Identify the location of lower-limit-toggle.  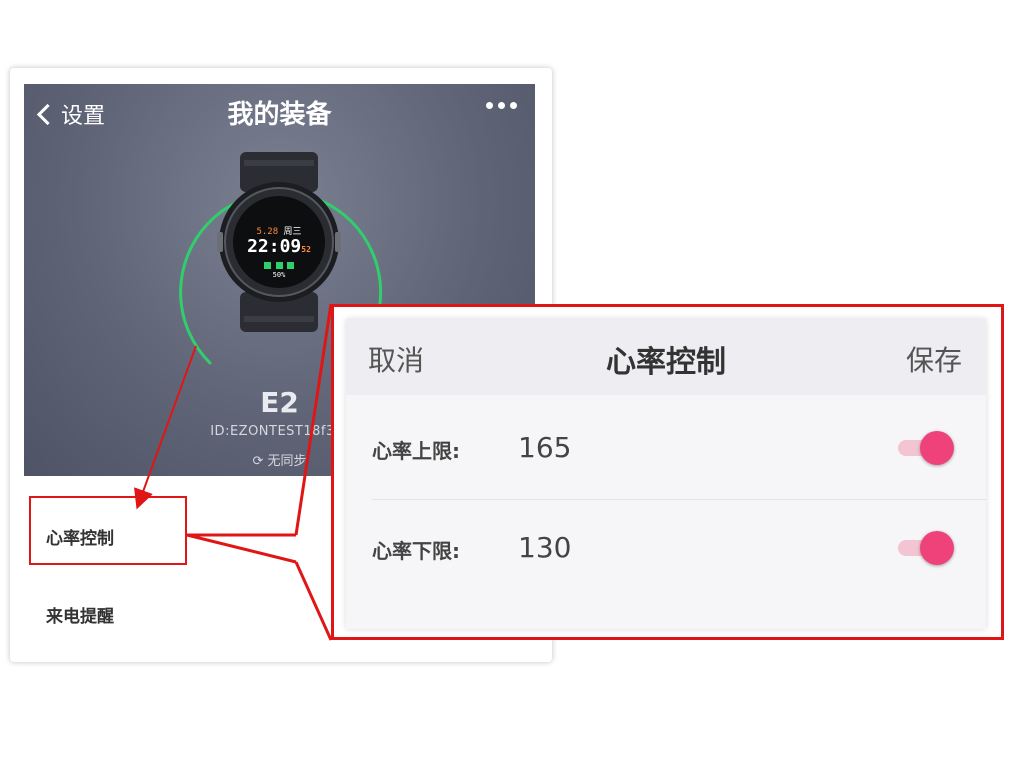
(926, 548).